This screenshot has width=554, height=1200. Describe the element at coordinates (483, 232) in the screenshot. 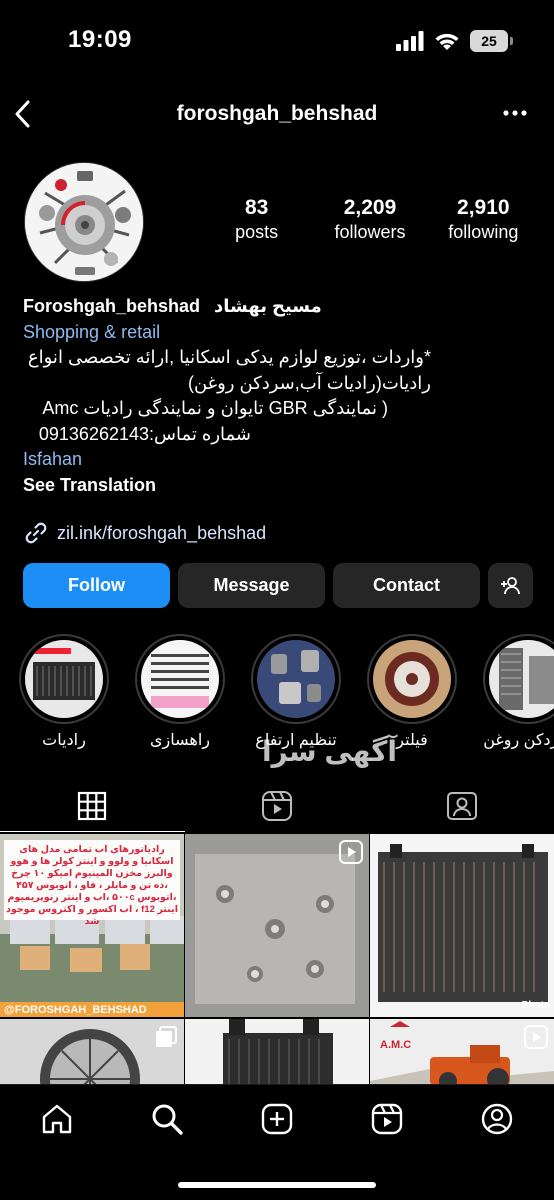

I see `following-label: following` at that location.